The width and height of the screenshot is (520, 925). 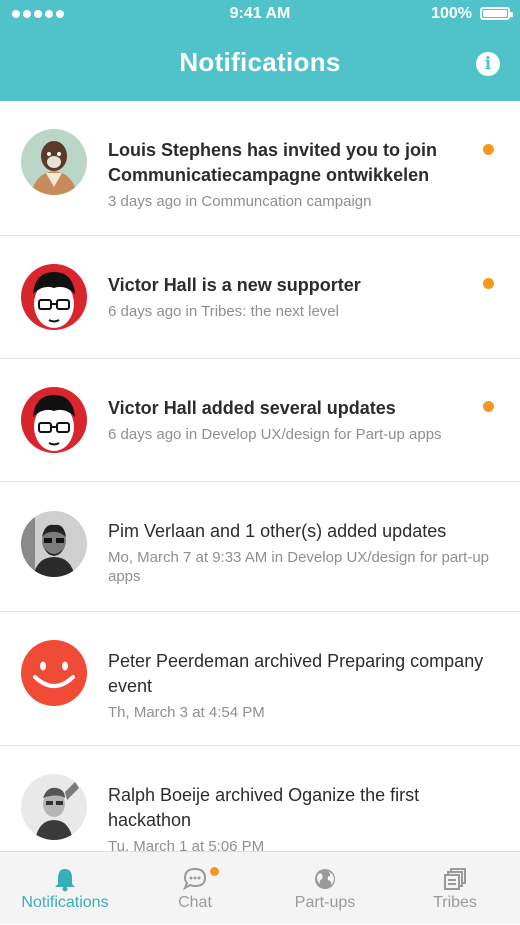 What do you see at coordinates (325, 902) in the screenshot?
I see `tab-label: Part-ups` at bounding box center [325, 902].